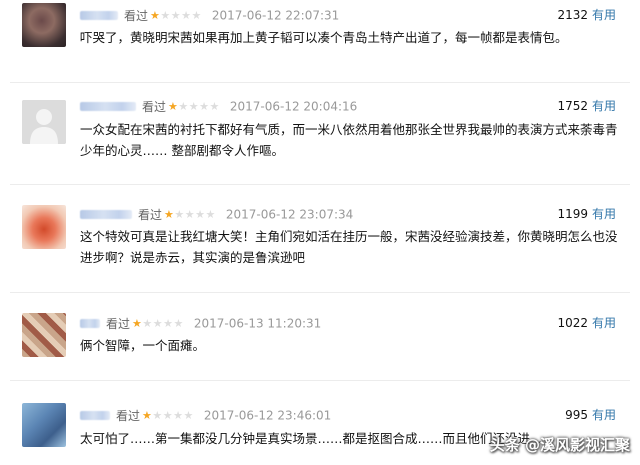 The width and height of the screenshot is (640, 465). Describe the element at coordinates (257, 323) in the screenshot. I see `comment-time: 2017-06-13 11:20:31` at that location.